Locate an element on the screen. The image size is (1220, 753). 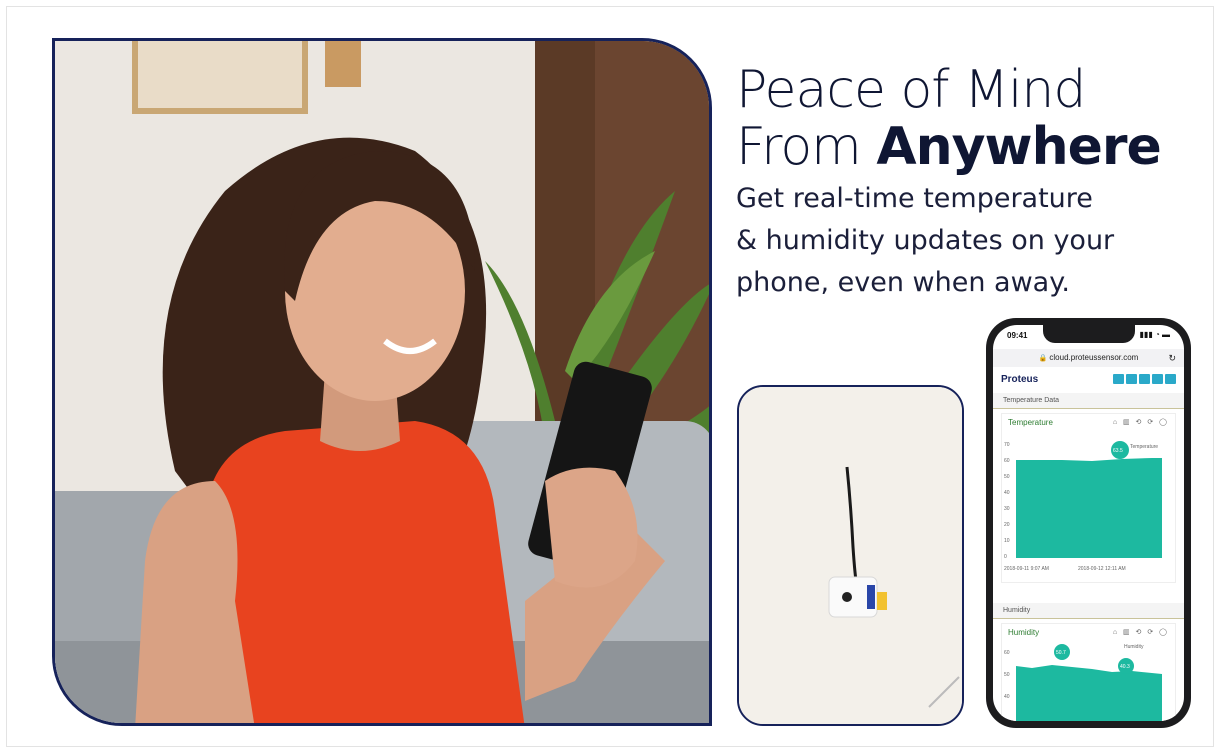
humidity-section-header: Humidity is located at coordinates (1088, 611).